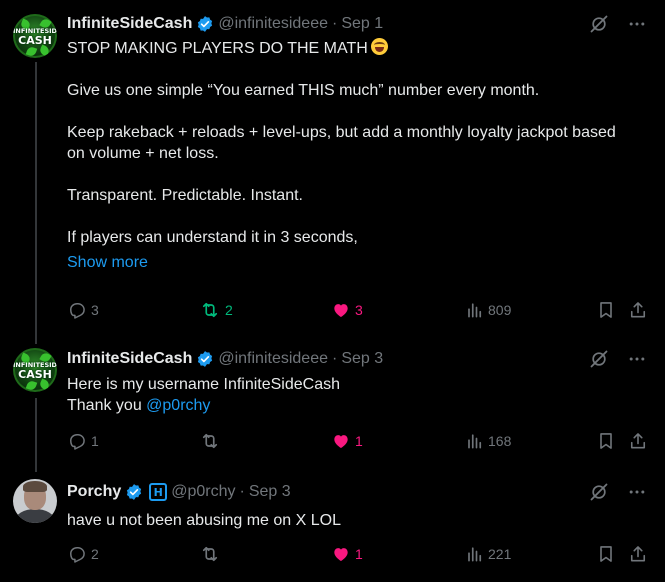  What do you see at coordinates (362, 24) in the screenshot?
I see `post-date: Sep 1` at bounding box center [362, 24].